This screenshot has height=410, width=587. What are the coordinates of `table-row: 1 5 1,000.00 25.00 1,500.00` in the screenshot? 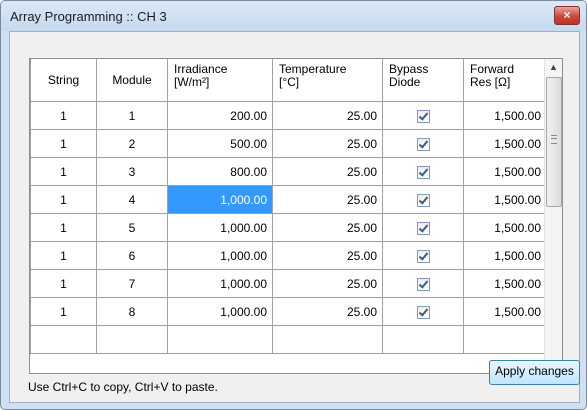 It's located at (288, 227).